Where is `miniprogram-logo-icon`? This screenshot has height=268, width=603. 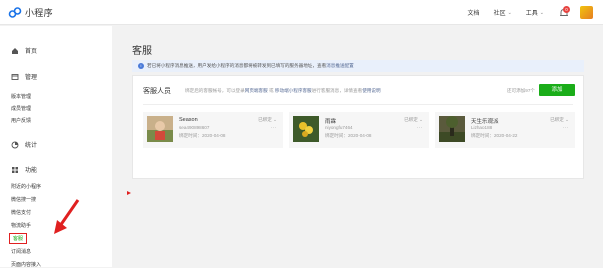 miniprogram-logo-icon is located at coordinates (15, 12).